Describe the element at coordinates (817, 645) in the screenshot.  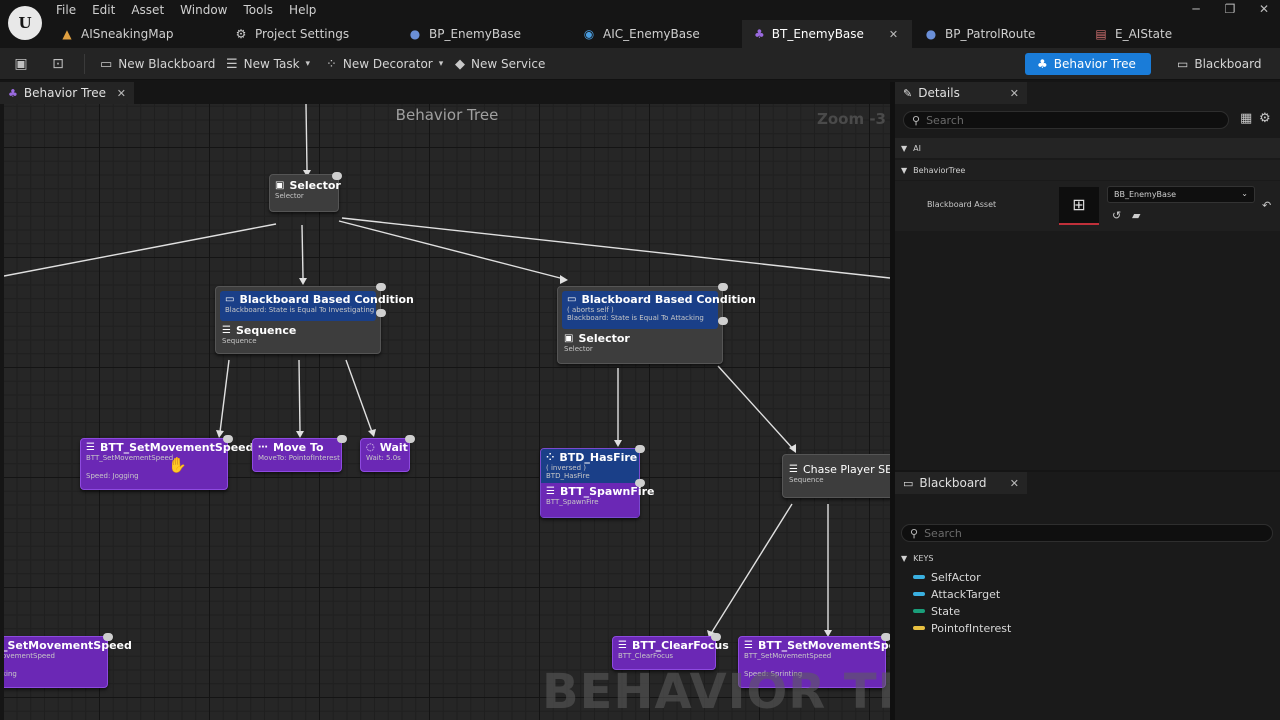
I see `node-title: ☰ BTT_SetMovementSpeed` at that location.